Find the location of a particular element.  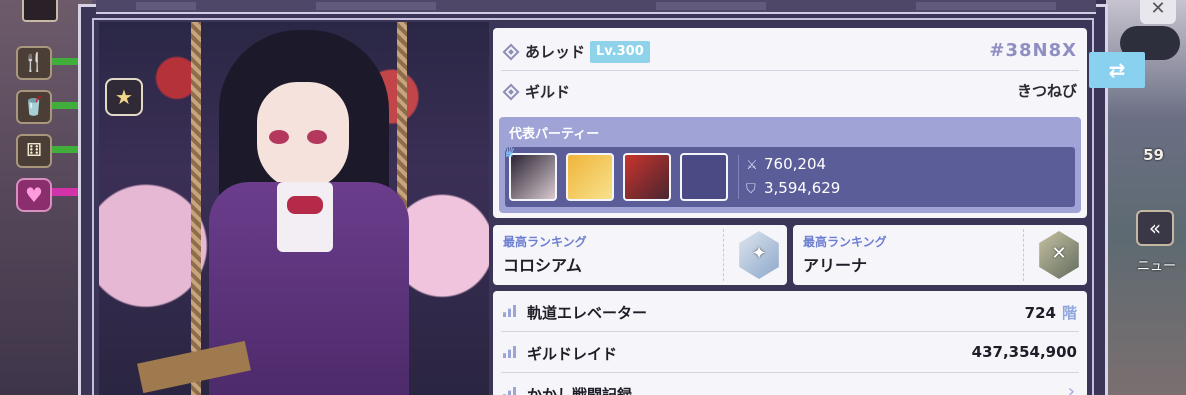

representative-party: 代表パーティー ♛ ⚔ 760,204 ⛉ 3,594,629 is located at coordinates (790, 165).